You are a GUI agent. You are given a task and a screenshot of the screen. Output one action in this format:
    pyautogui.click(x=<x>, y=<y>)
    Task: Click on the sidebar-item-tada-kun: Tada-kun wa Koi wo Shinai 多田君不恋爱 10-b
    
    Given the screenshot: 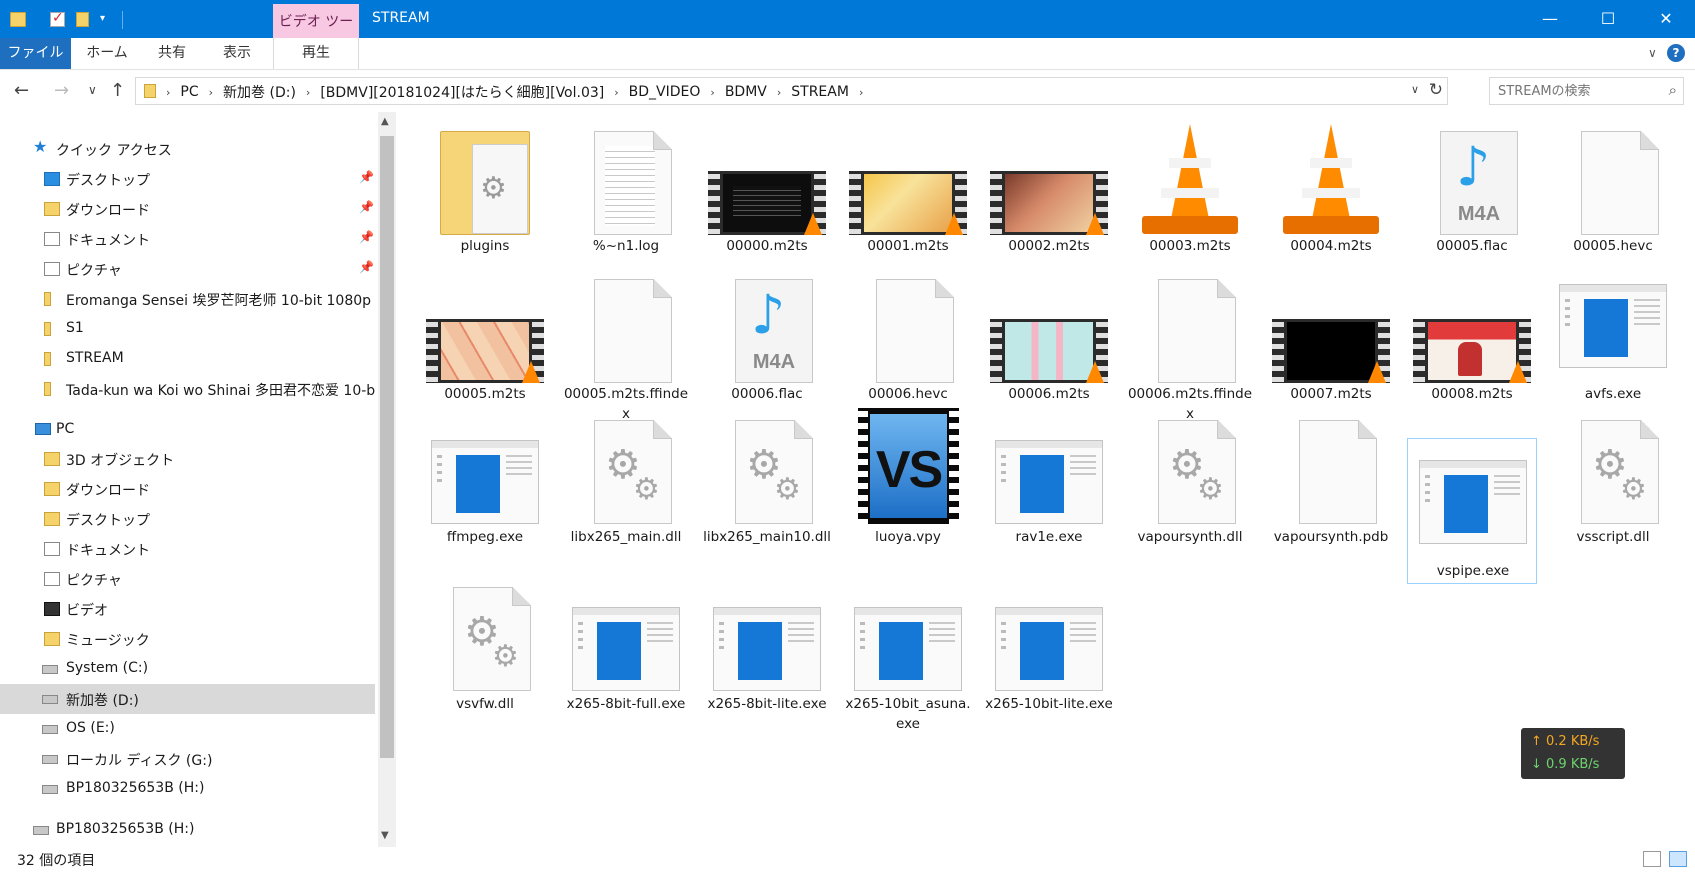 What is the action you would take?
    pyautogui.click(x=189, y=389)
    